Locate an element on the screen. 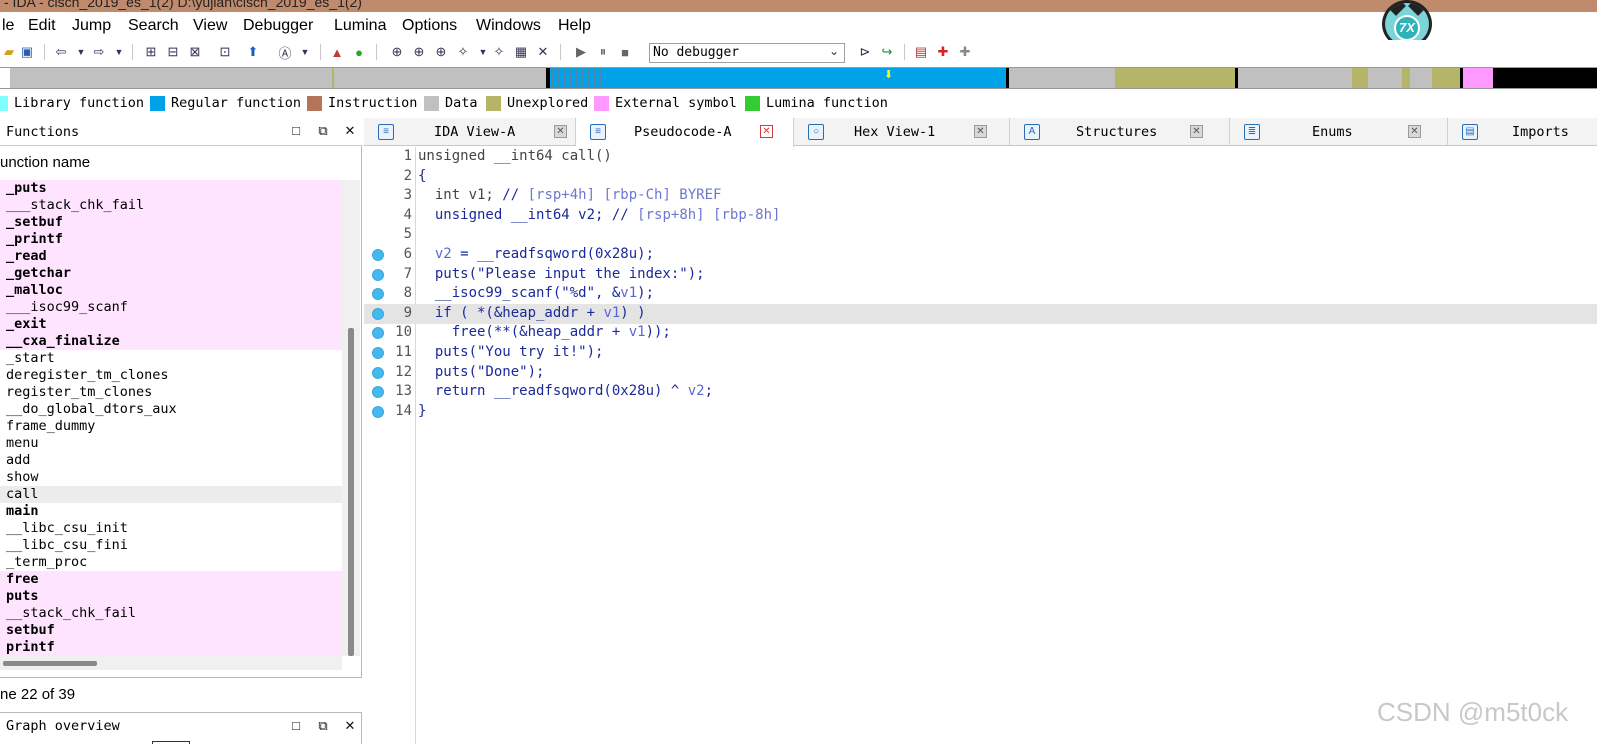 This screenshot has width=1597, height=744. remove-breakpoint-icon: ✚ is located at coordinates (965, 52).